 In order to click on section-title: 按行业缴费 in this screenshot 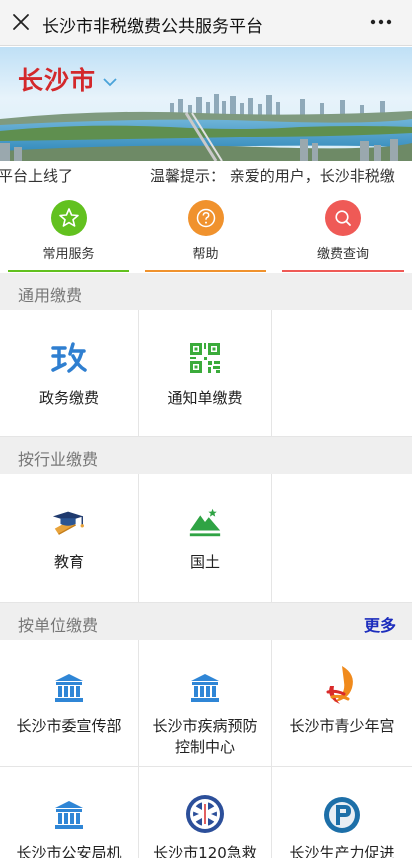, I will do `click(58, 459)`.